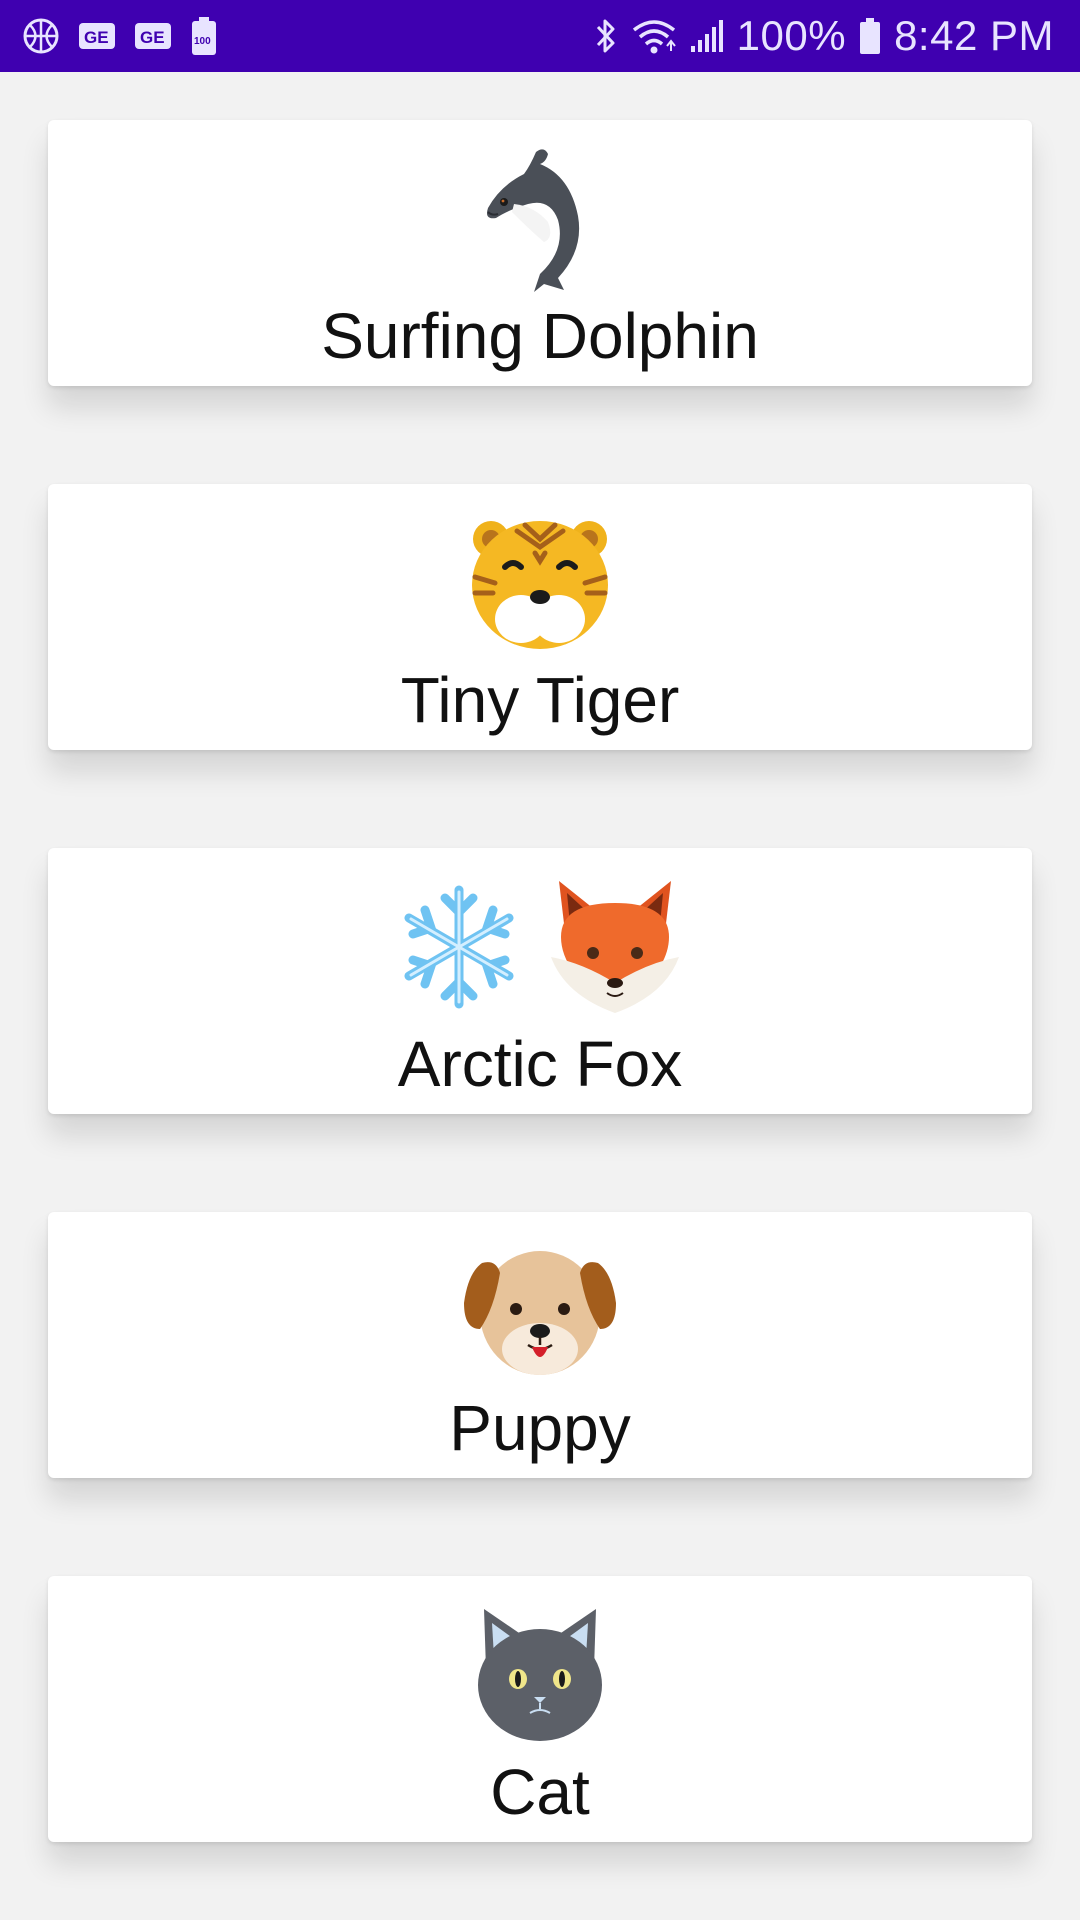  What do you see at coordinates (540, 336) in the screenshot?
I see `card-title: Surfing Dolphin` at bounding box center [540, 336].